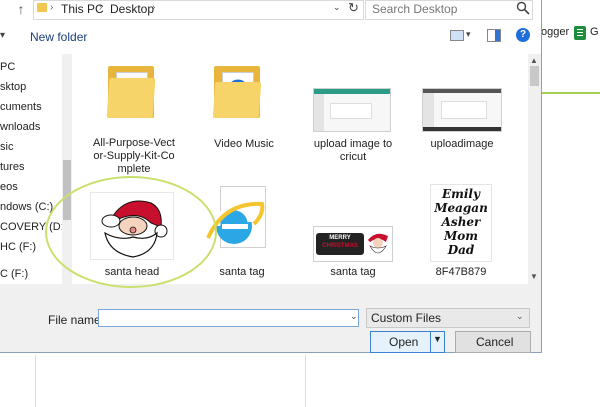 This screenshot has height=407, width=600. Describe the element at coordinates (534, 76) in the screenshot. I see `file-scrollbar-thumb` at that location.